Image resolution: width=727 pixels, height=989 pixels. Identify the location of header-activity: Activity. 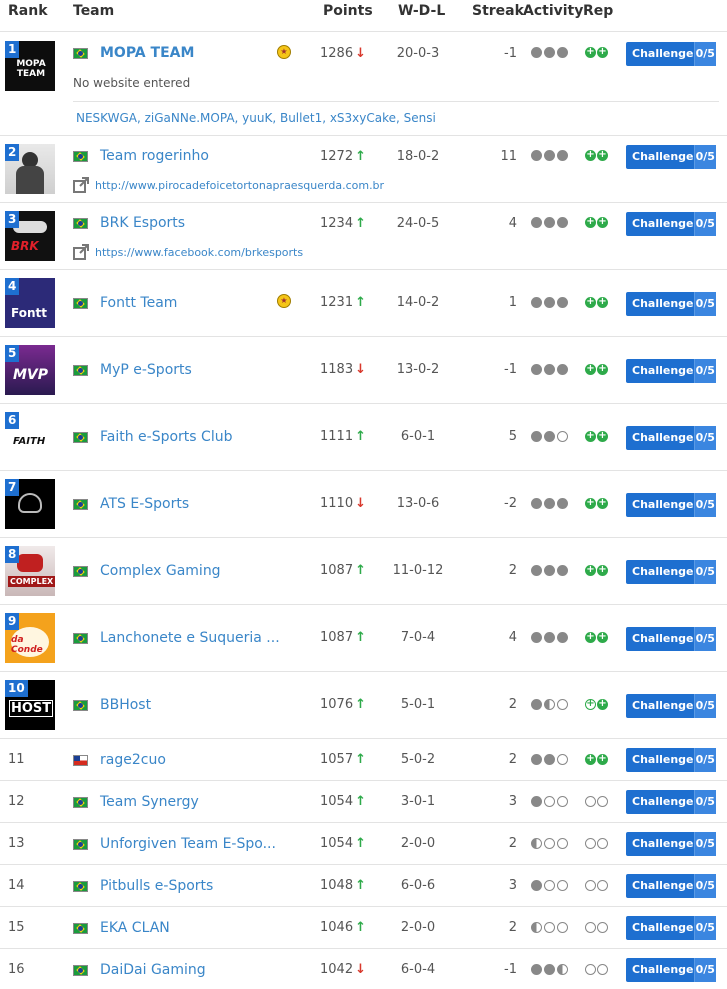
(553, 11).